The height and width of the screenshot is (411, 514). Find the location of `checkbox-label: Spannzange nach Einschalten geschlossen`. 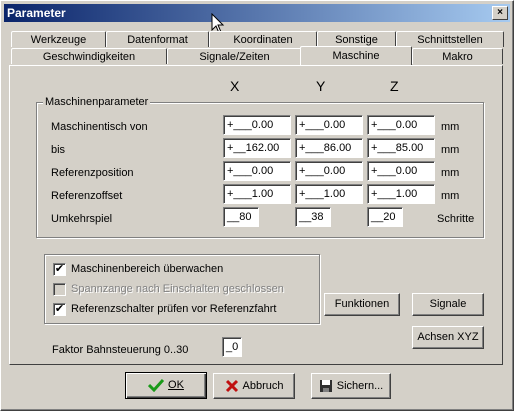

checkbox-label: Spannzange nach Einschalten geschlossen is located at coordinates (177, 289).